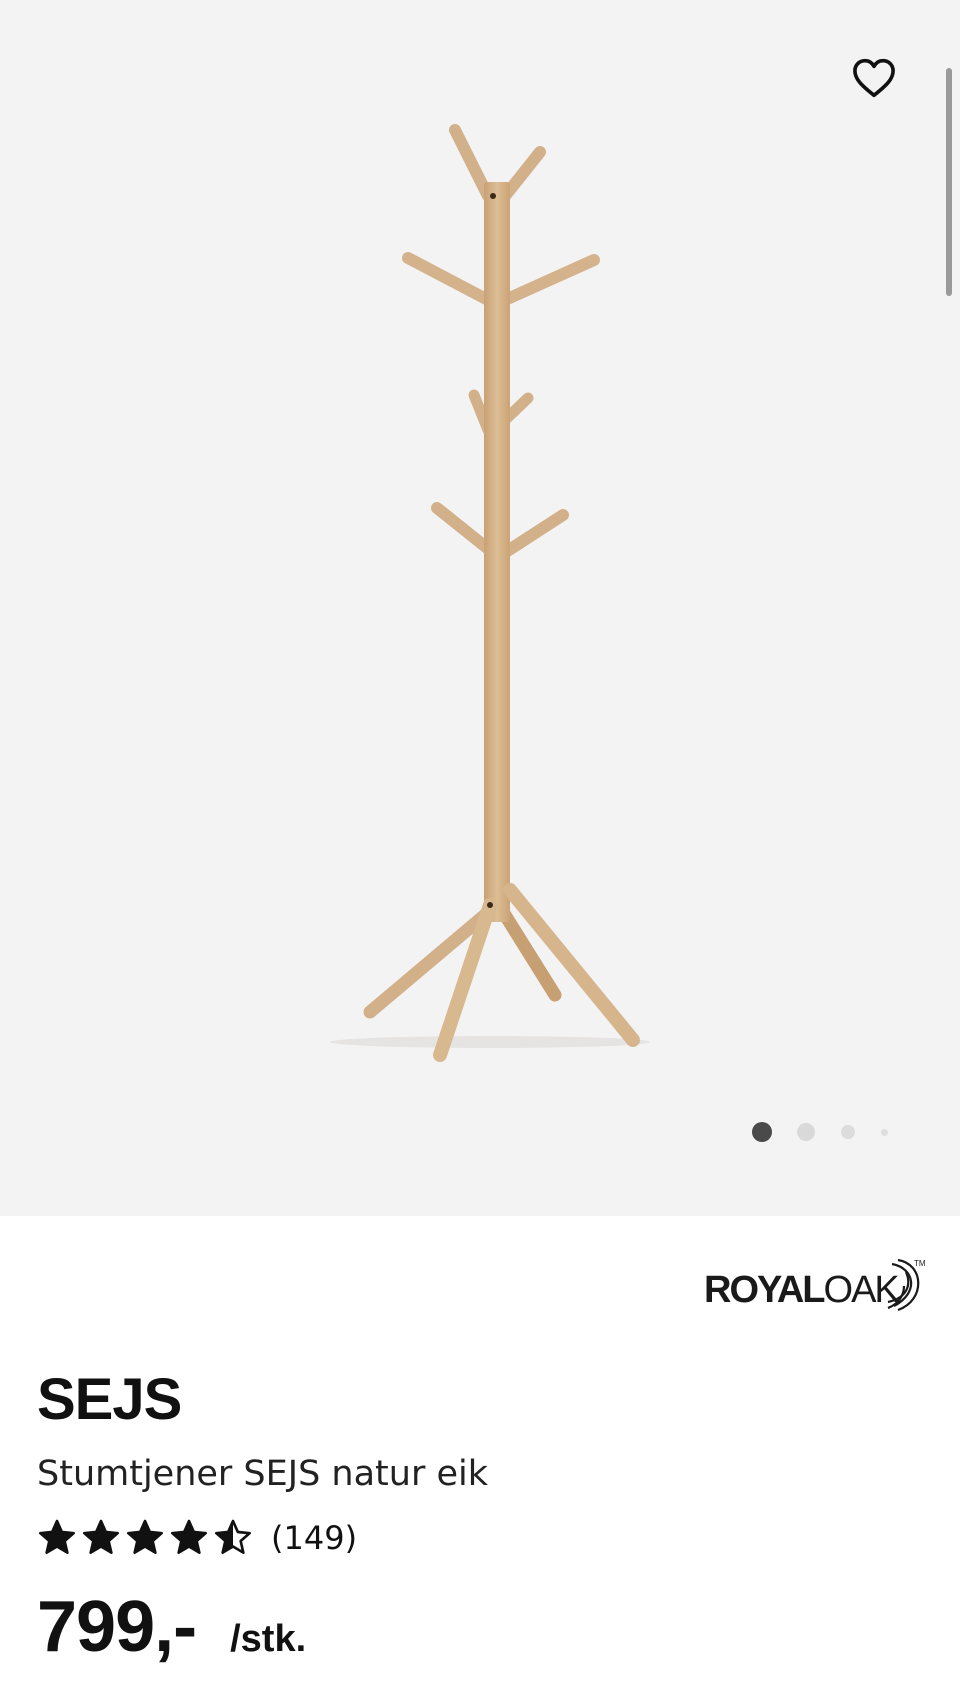  Describe the element at coordinates (314, 1538) in the screenshot. I see `review-count: (149)` at that location.